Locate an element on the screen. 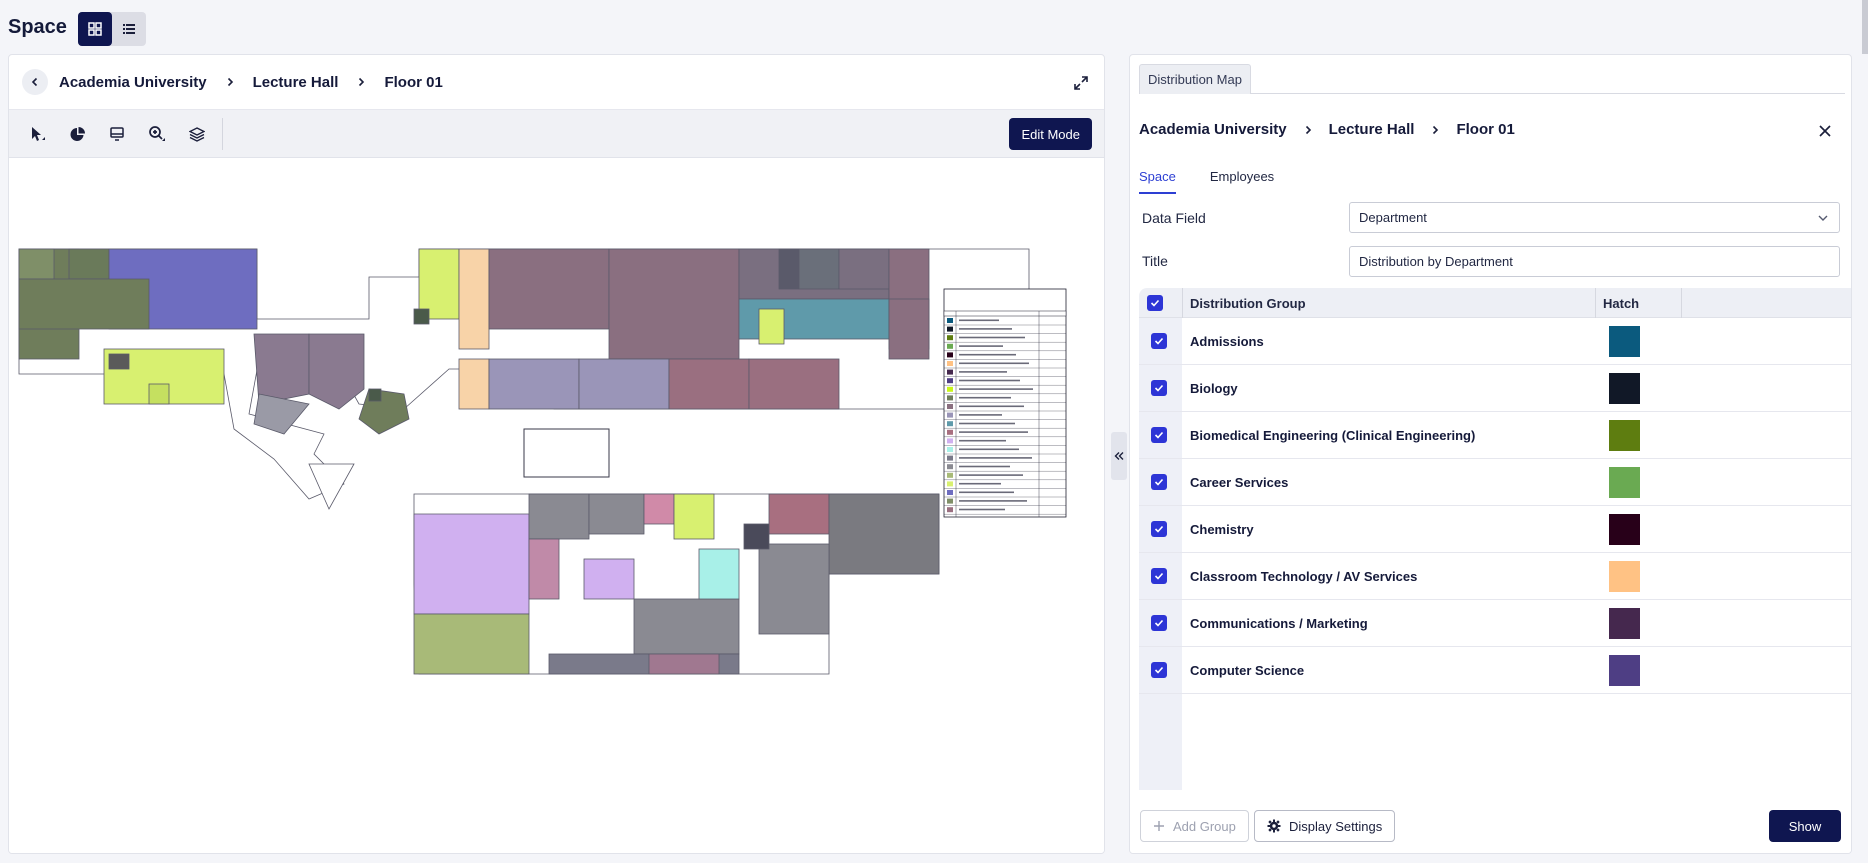 This screenshot has height=863, width=1868. viewer-toolbar: Edit Mode is located at coordinates (556, 134).